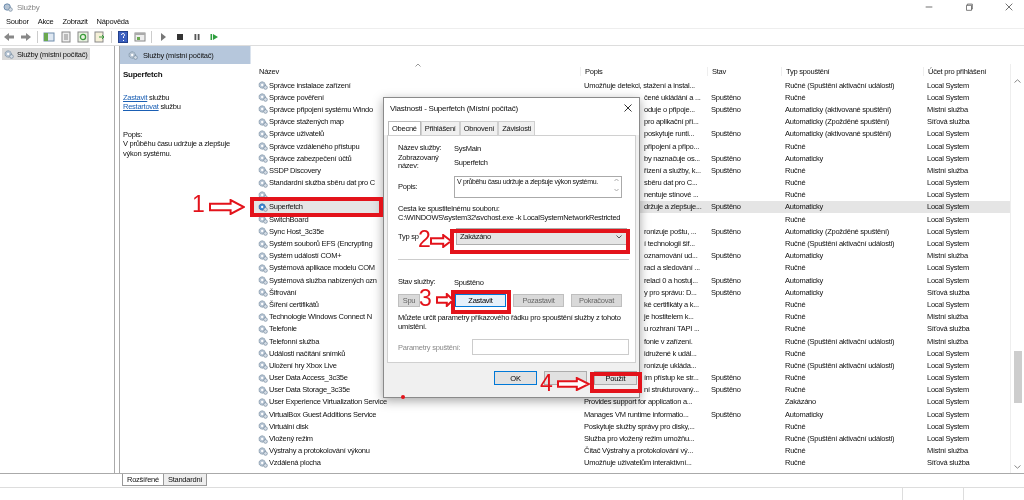 The image size is (1024, 500). I want to click on step-number: 2, so click(424, 239).